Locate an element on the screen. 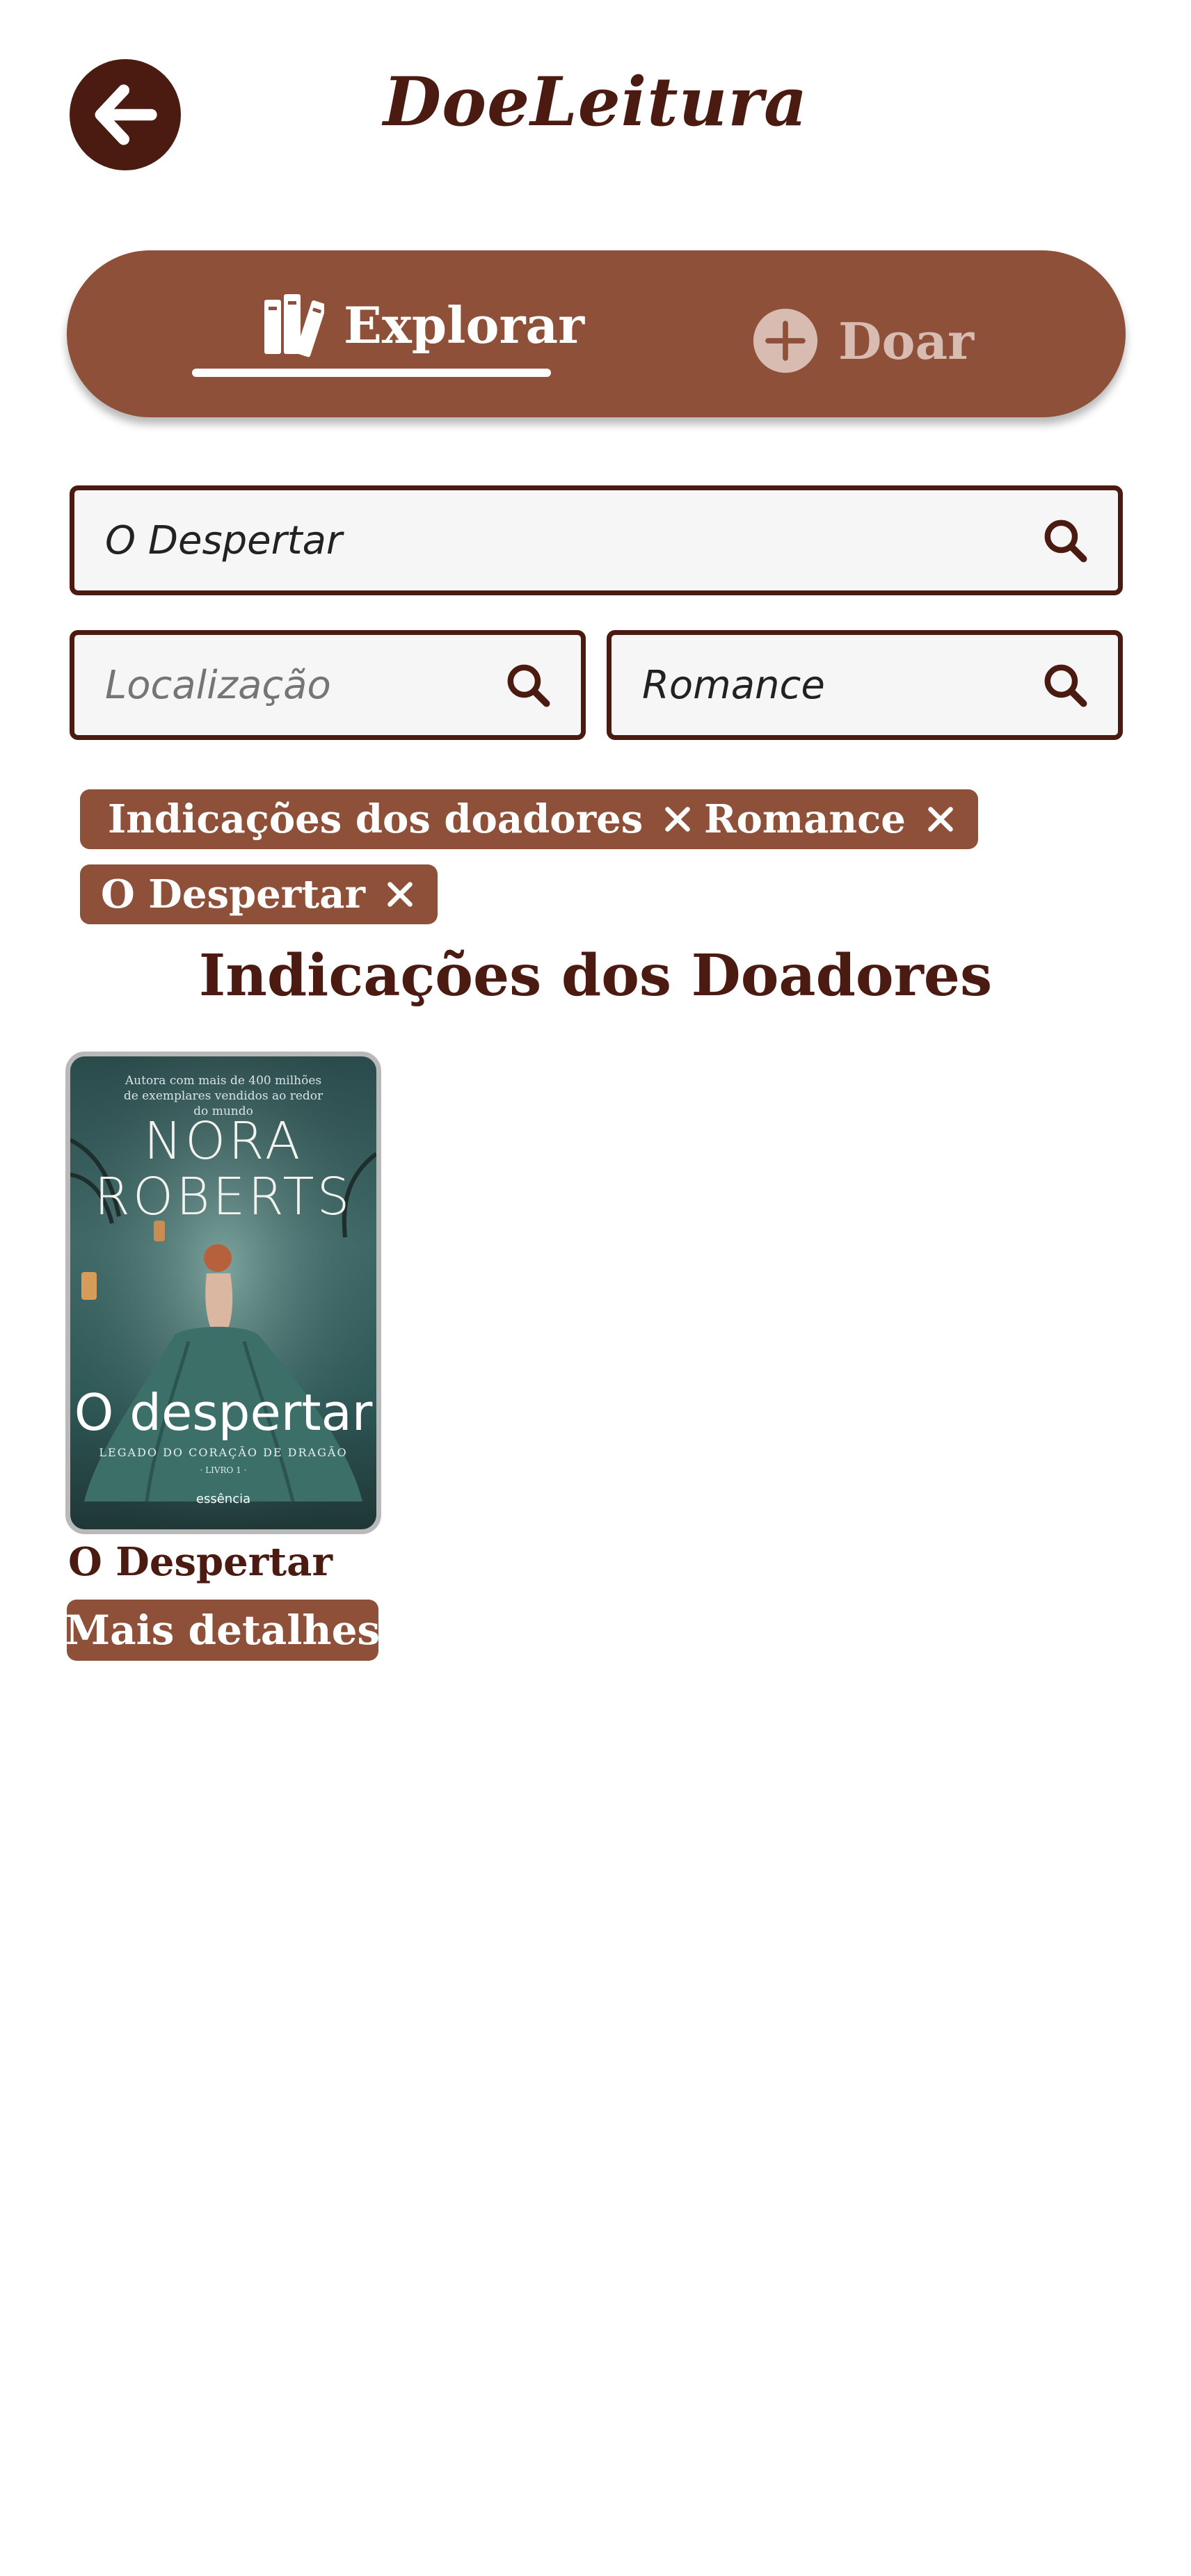 This screenshot has width=1191, height=2576. details-button: Mais detalhes is located at coordinates (223, 1630).